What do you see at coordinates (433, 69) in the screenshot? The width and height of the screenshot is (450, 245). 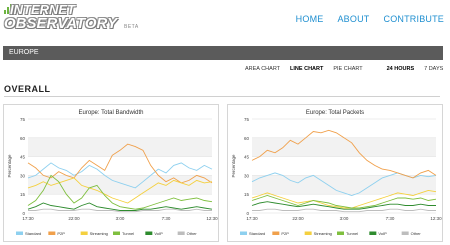 I see `tab-7-days: 7 DAYS` at bounding box center [433, 69].